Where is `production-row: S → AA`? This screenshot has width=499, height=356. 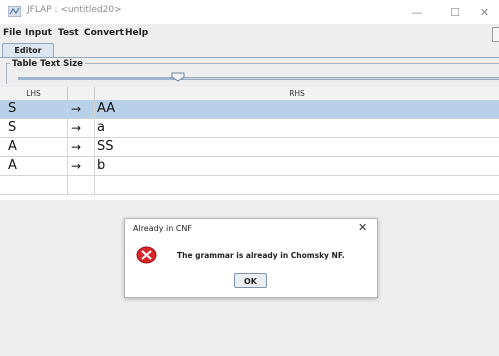
production-row: S → AA is located at coordinates (249, 109).